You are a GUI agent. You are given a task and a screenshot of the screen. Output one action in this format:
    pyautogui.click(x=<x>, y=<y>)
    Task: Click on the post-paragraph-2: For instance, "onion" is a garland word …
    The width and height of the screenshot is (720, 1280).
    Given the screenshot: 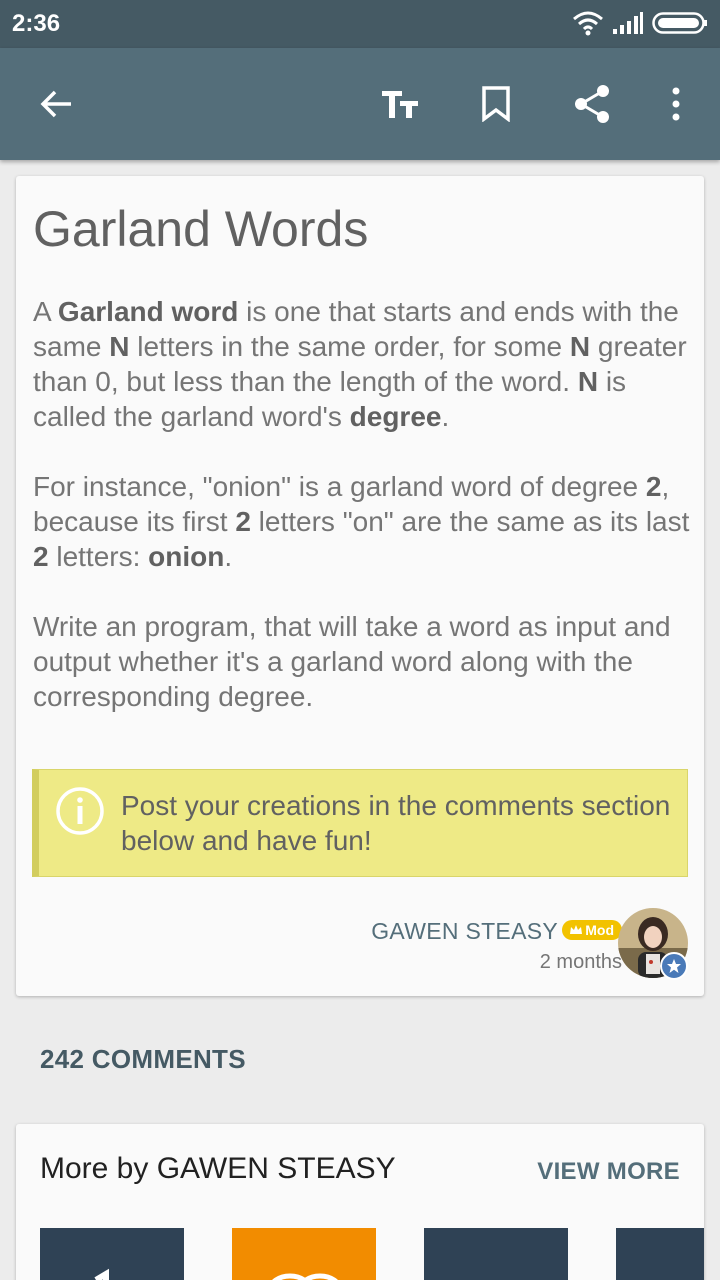 What is the action you would take?
    pyautogui.click(x=363, y=521)
    